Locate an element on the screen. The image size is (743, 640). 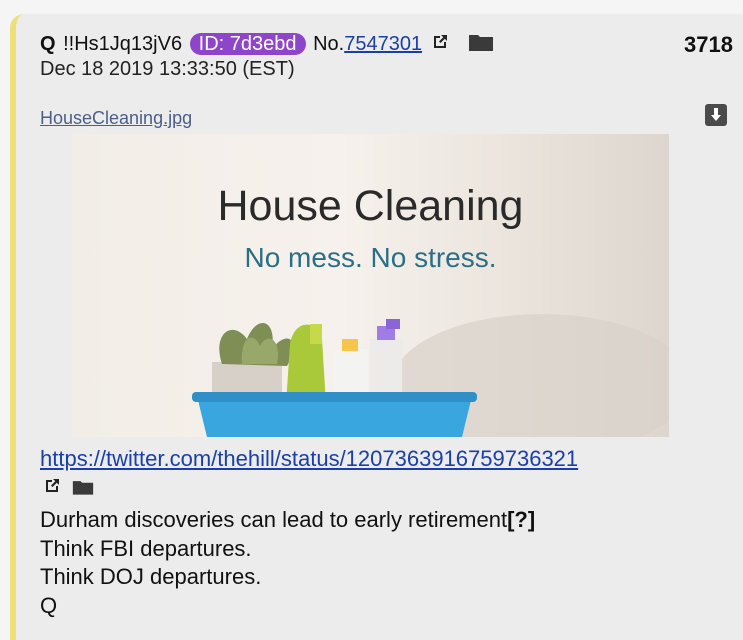
post-date: Dec 18 2019 13:33:50 (EST) is located at coordinates (167, 69).